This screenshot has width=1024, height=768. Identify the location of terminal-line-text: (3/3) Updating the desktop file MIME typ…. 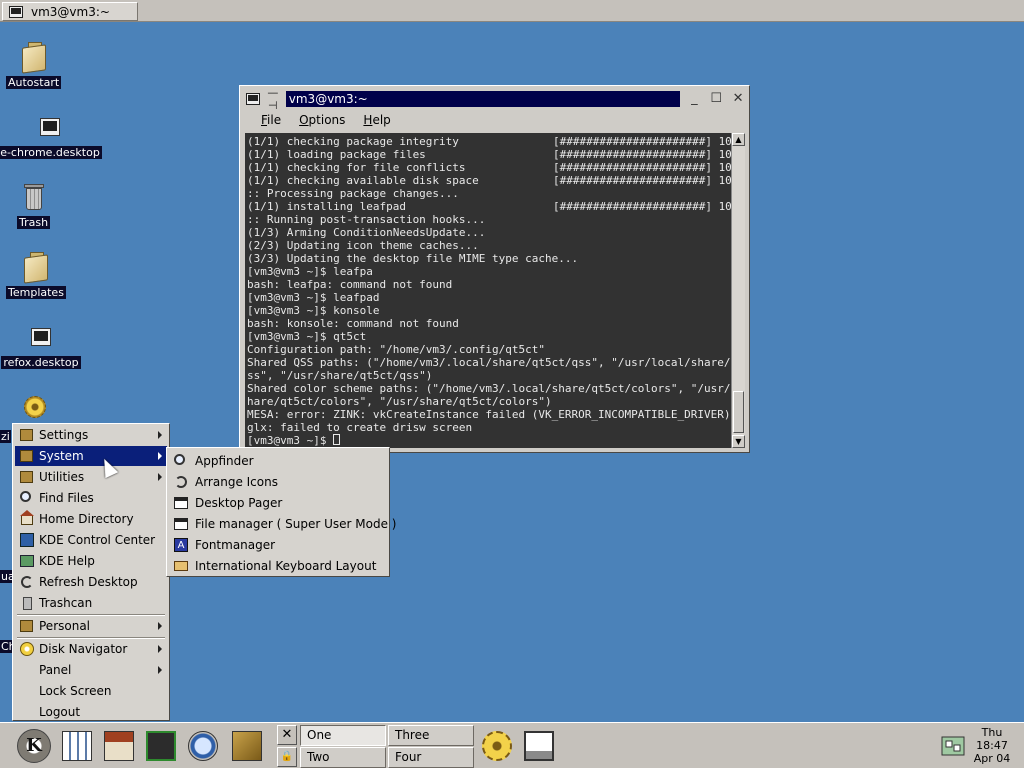
(413, 258).